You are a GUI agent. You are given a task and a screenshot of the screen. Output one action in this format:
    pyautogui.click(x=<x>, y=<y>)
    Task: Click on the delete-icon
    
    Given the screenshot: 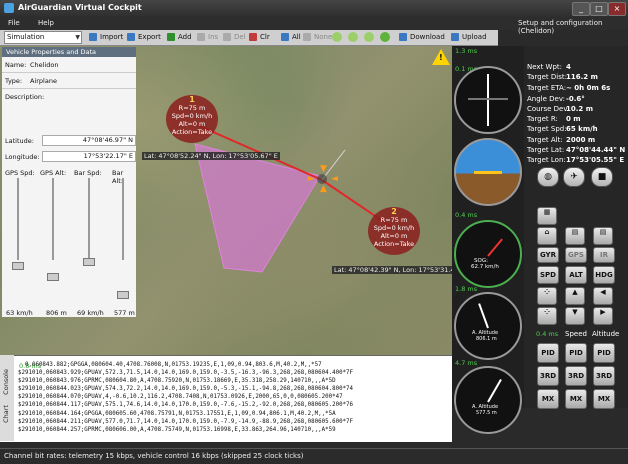 What is the action you would take?
    pyautogui.click(x=227, y=37)
    